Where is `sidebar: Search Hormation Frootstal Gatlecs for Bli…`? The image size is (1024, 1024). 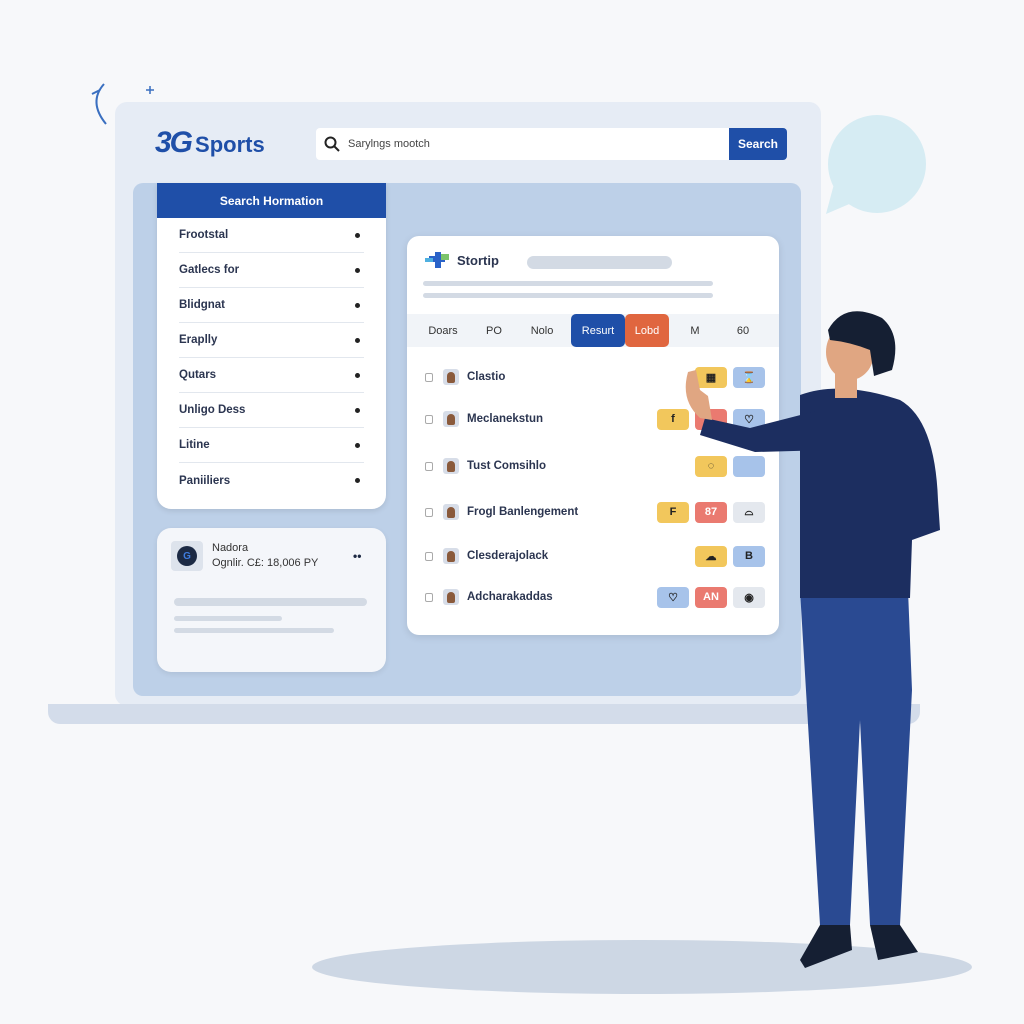
sidebar: Search Hormation Frootstal Gatlecs for Bli… is located at coordinates (271, 346).